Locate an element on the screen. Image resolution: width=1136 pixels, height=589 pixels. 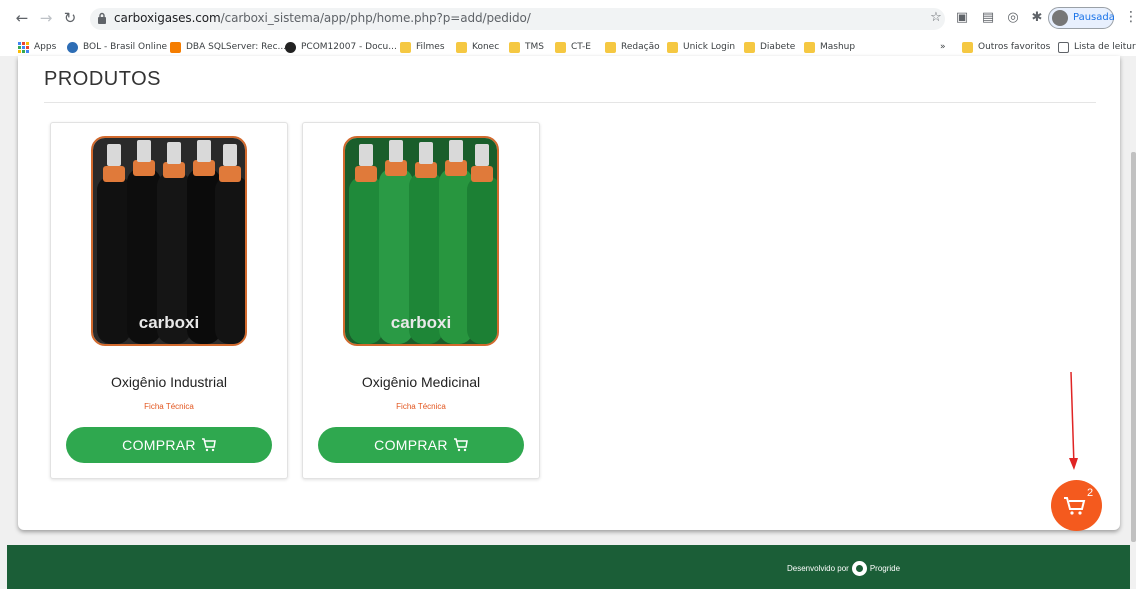
reading-list-button: Lista de leitura is located at coordinates (1097, 47).